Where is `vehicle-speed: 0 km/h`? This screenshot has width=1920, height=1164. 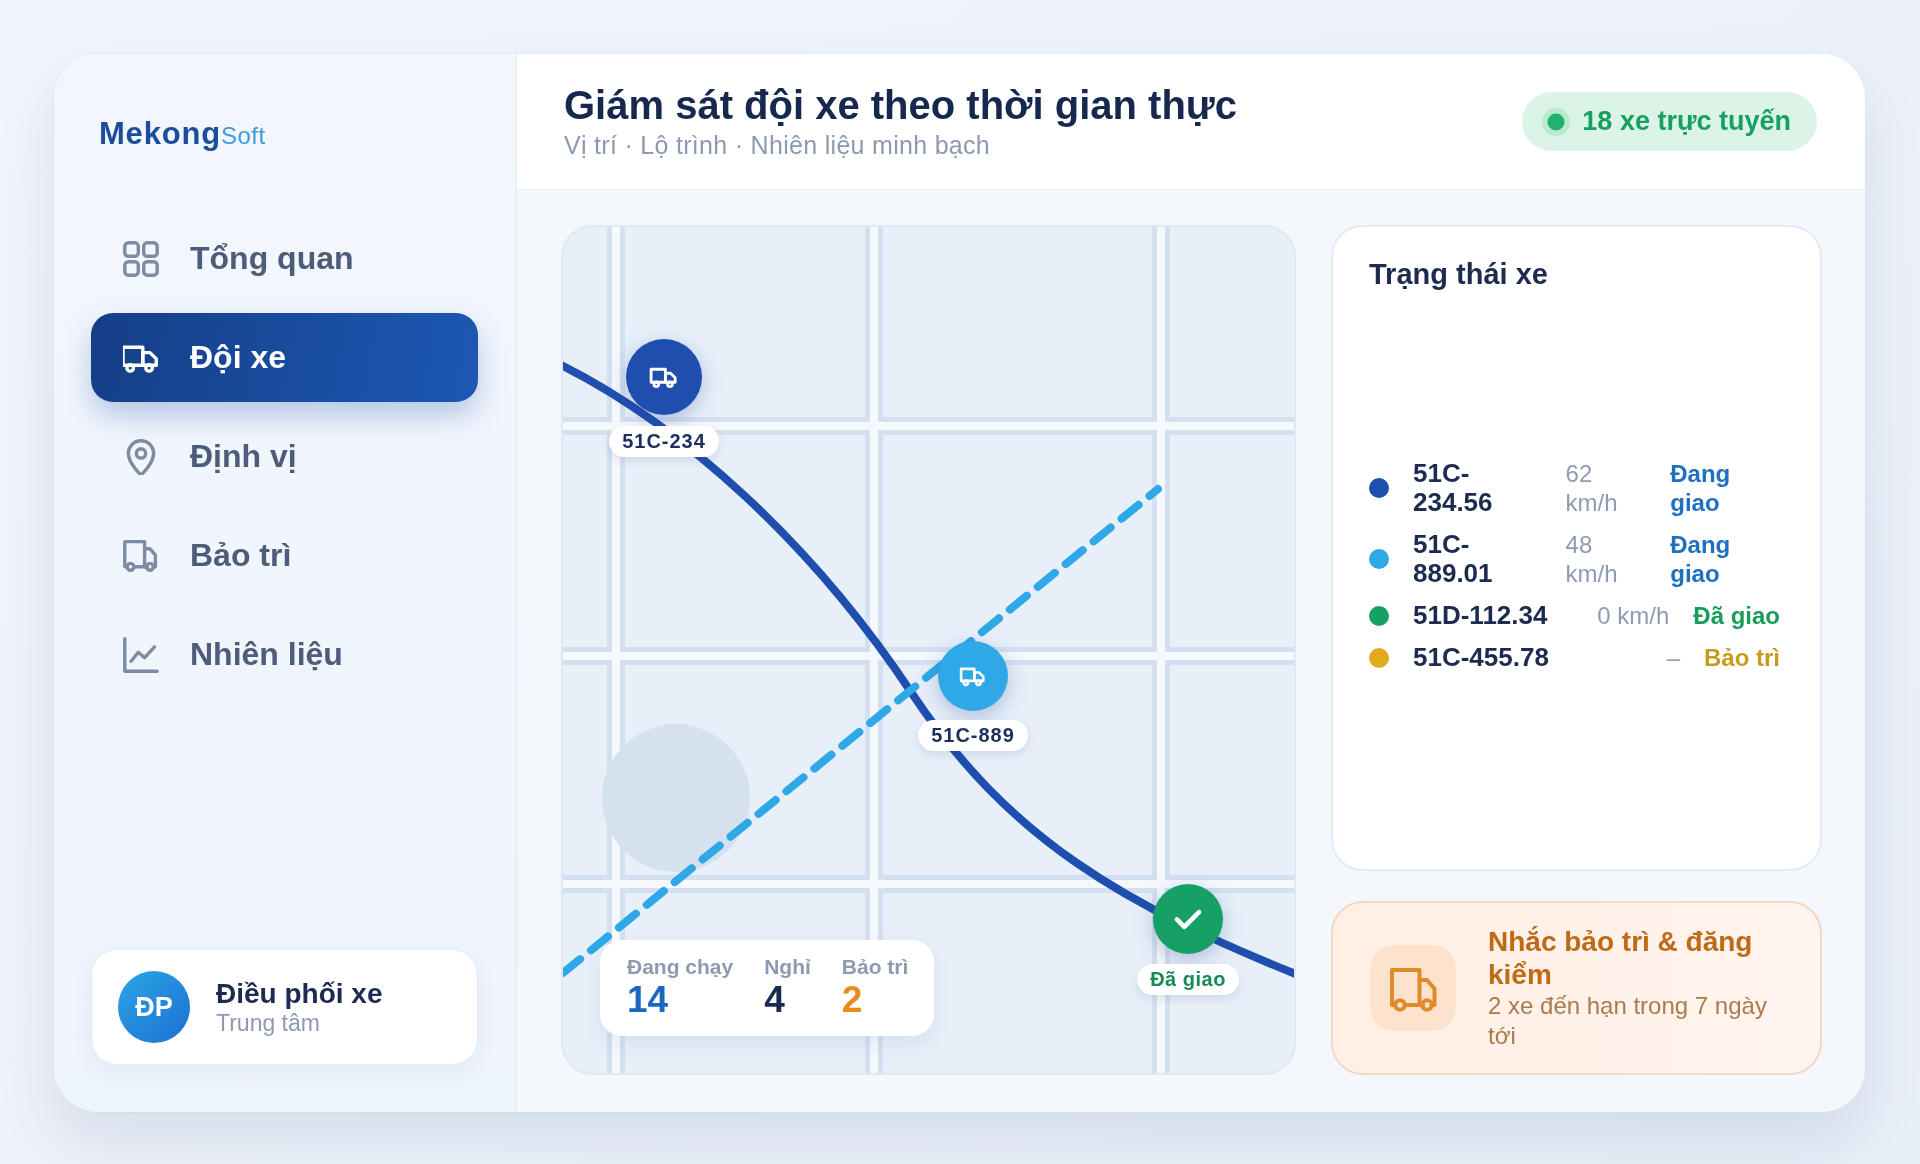 vehicle-speed: 0 km/h is located at coordinates (1633, 615).